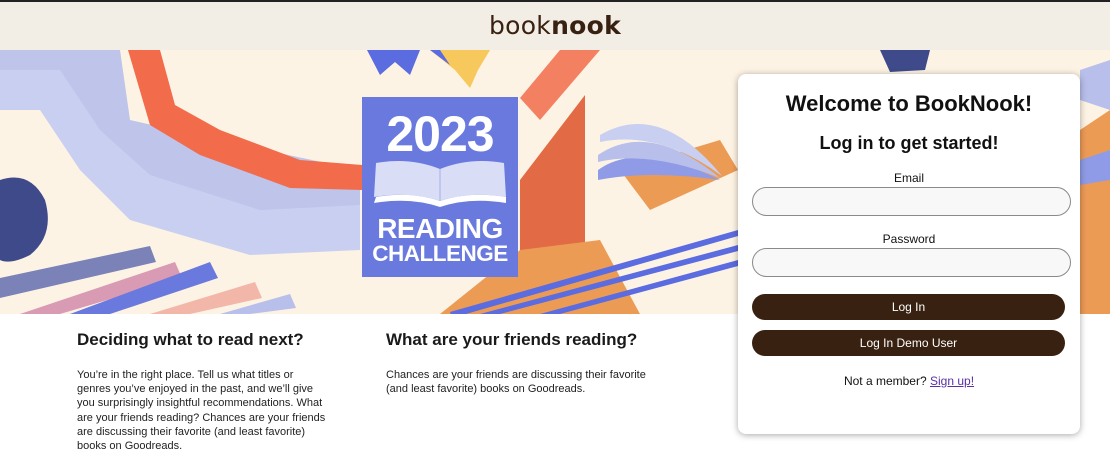 Image resolution: width=1110 pixels, height=460 pixels. What do you see at coordinates (909, 239) in the screenshot?
I see `password-label: Password` at bounding box center [909, 239].